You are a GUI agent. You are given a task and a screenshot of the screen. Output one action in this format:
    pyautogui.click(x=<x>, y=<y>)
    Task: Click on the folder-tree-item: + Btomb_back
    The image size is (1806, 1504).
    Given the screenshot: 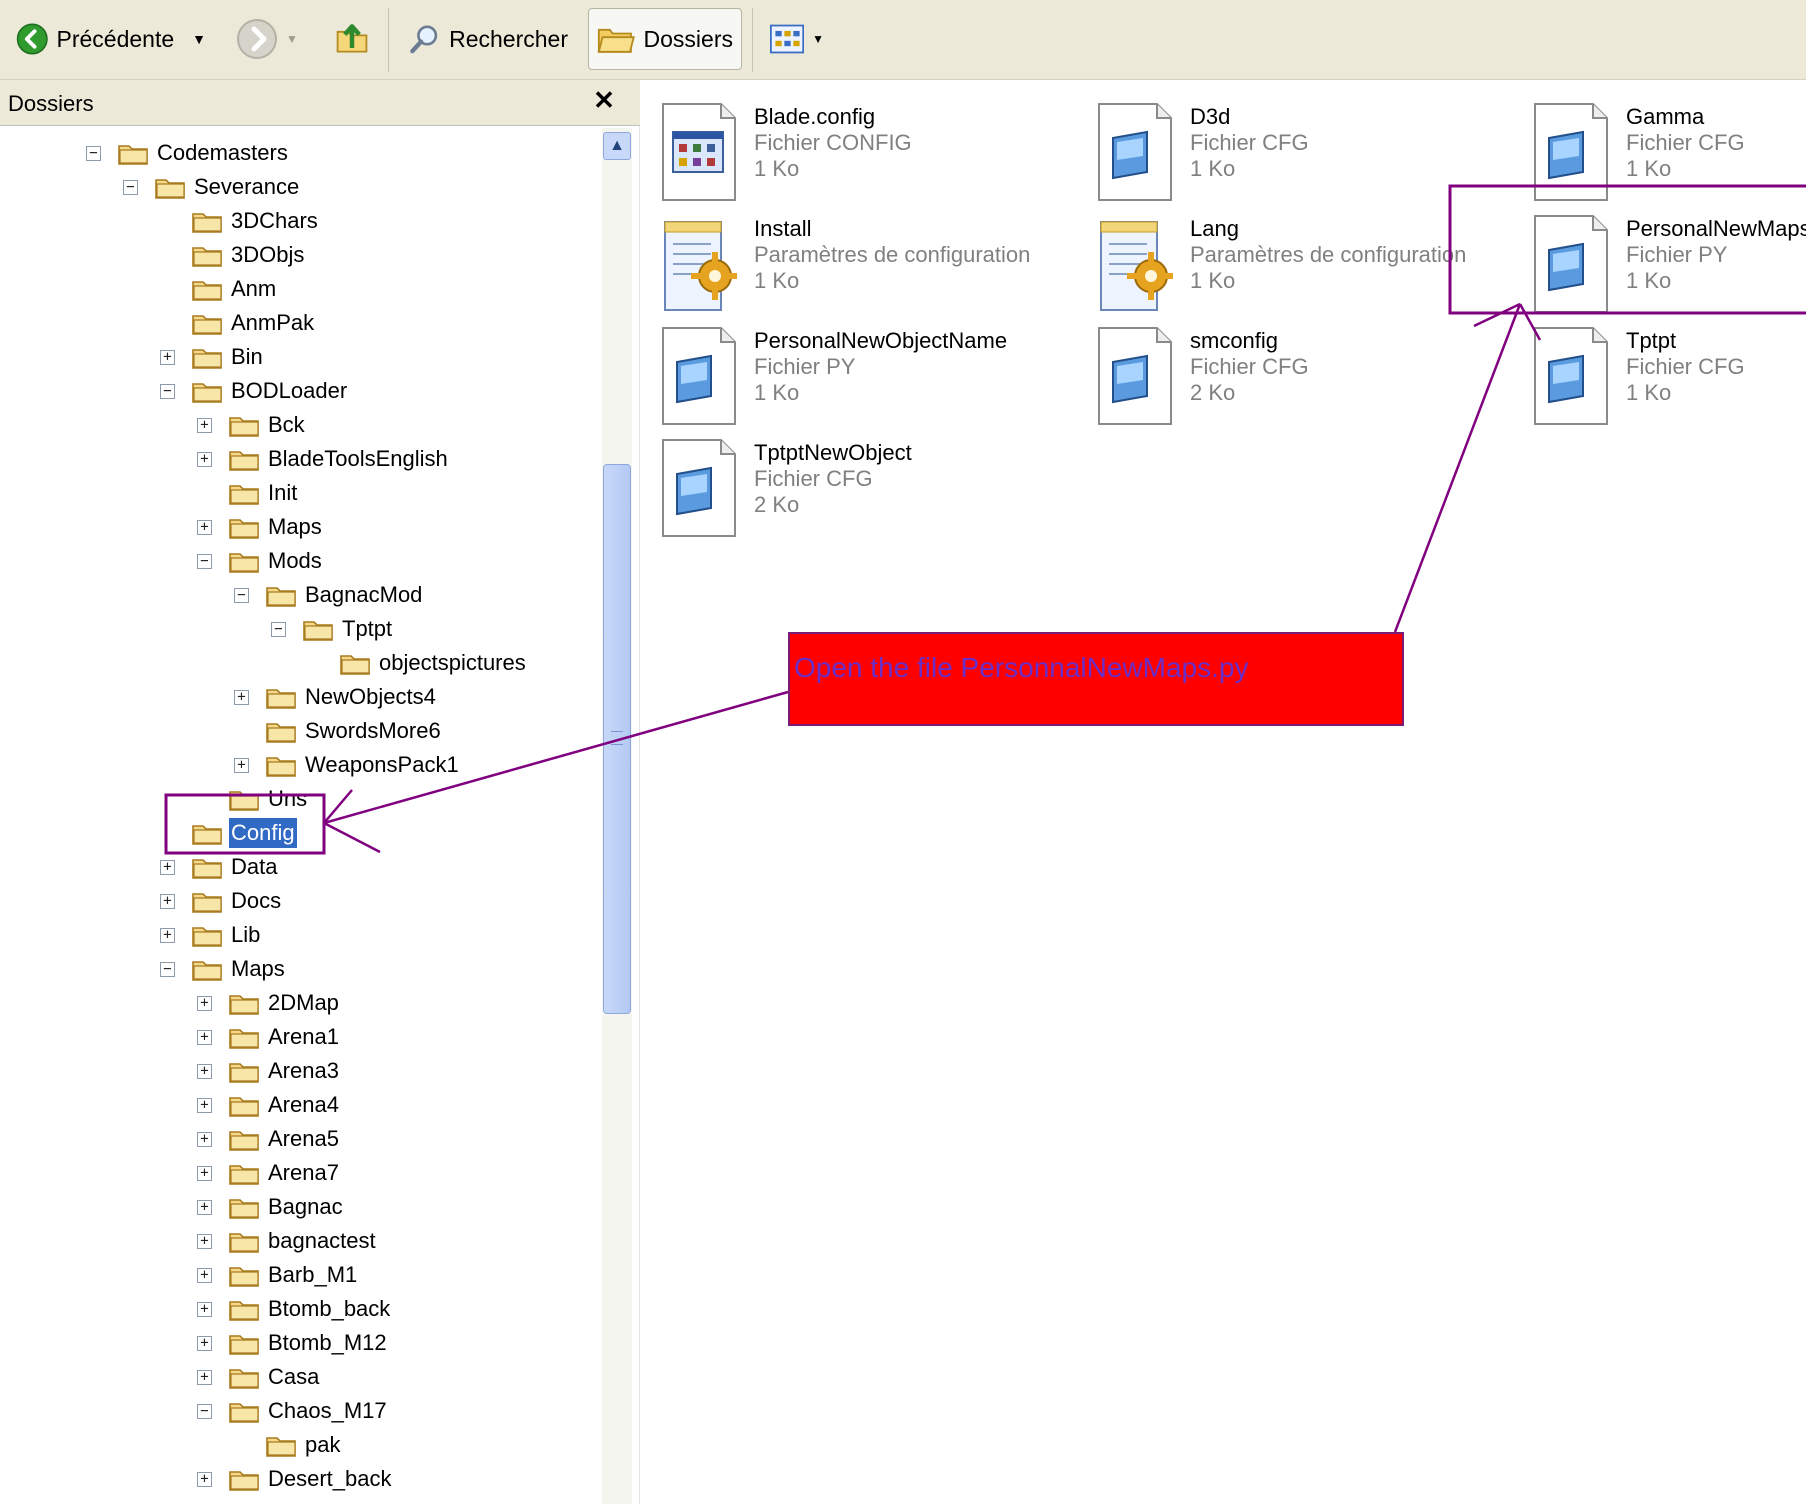 What is the action you would take?
    pyautogui.click(x=294, y=1309)
    